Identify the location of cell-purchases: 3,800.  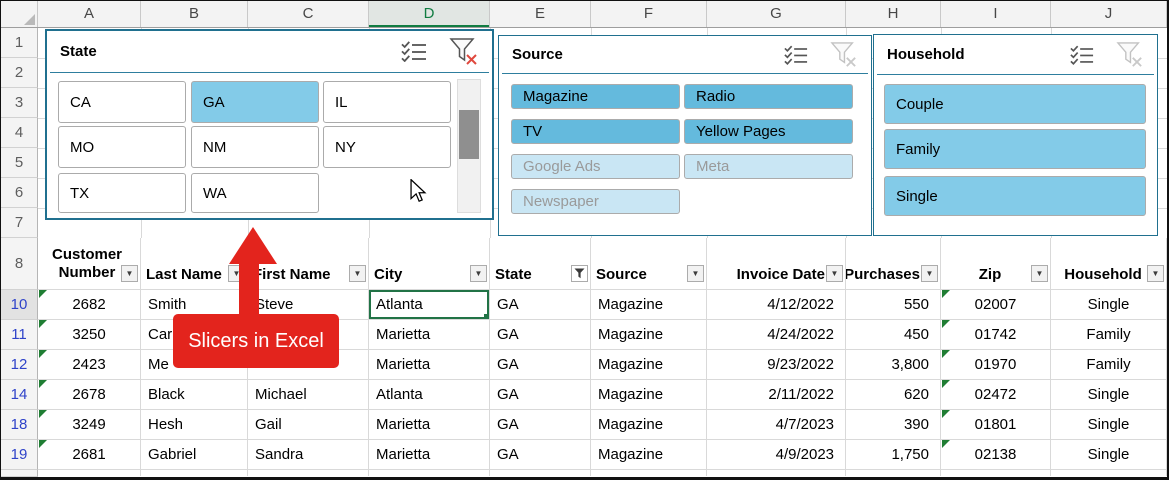
(893, 365).